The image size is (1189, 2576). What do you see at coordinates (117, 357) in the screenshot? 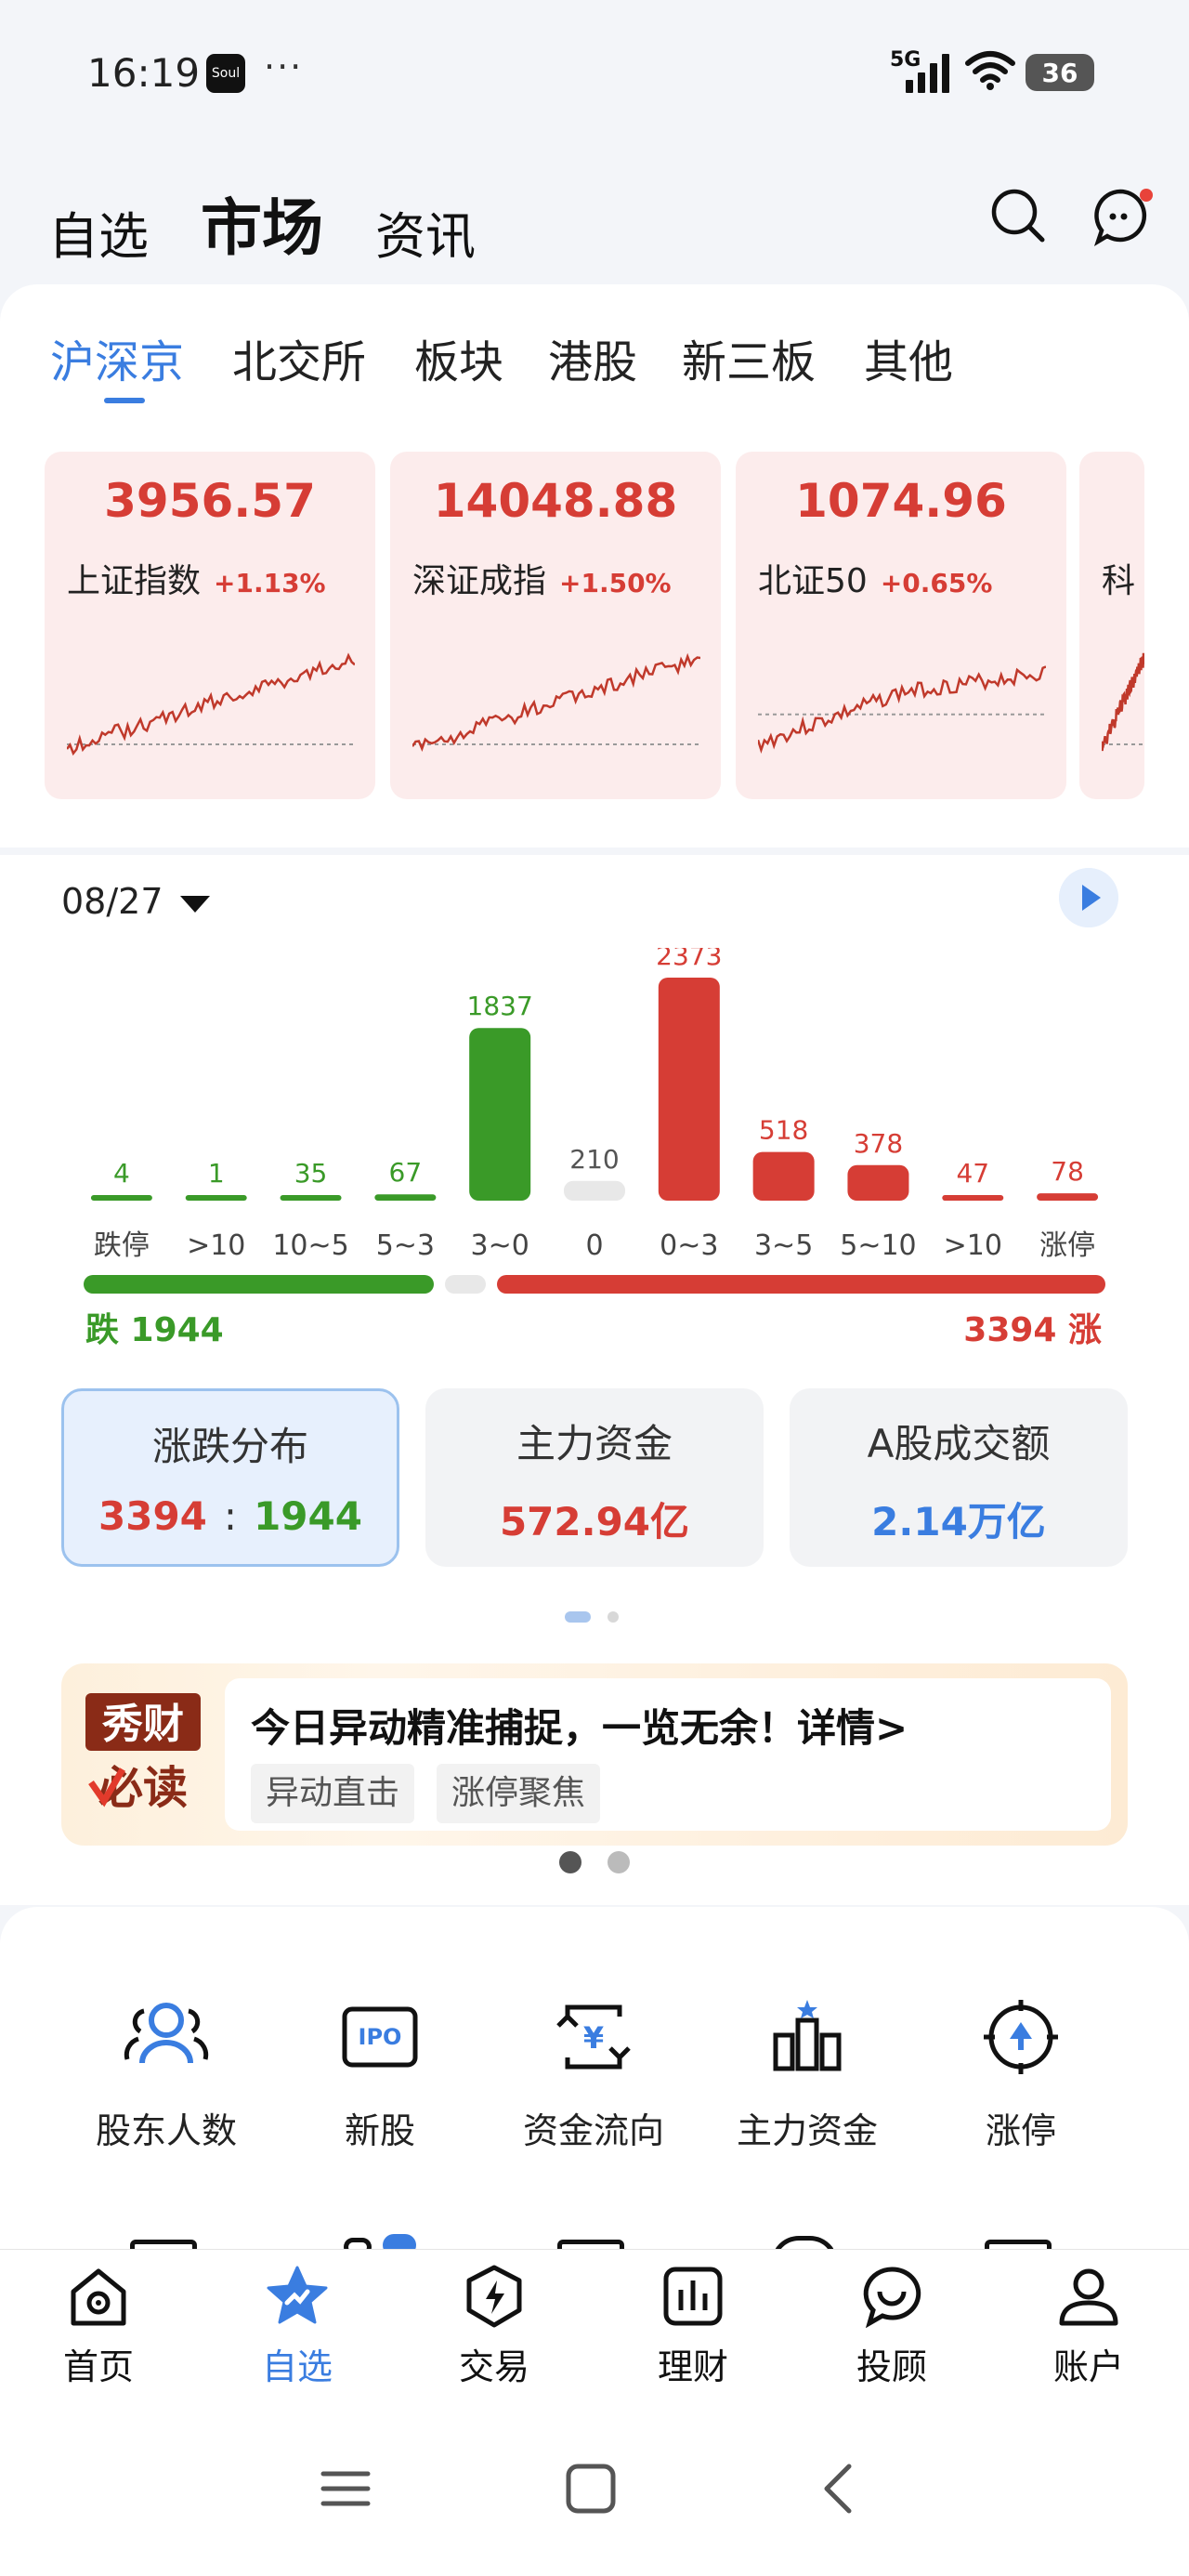
I see `subtab-hushenjing: 沪深京` at bounding box center [117, 357].